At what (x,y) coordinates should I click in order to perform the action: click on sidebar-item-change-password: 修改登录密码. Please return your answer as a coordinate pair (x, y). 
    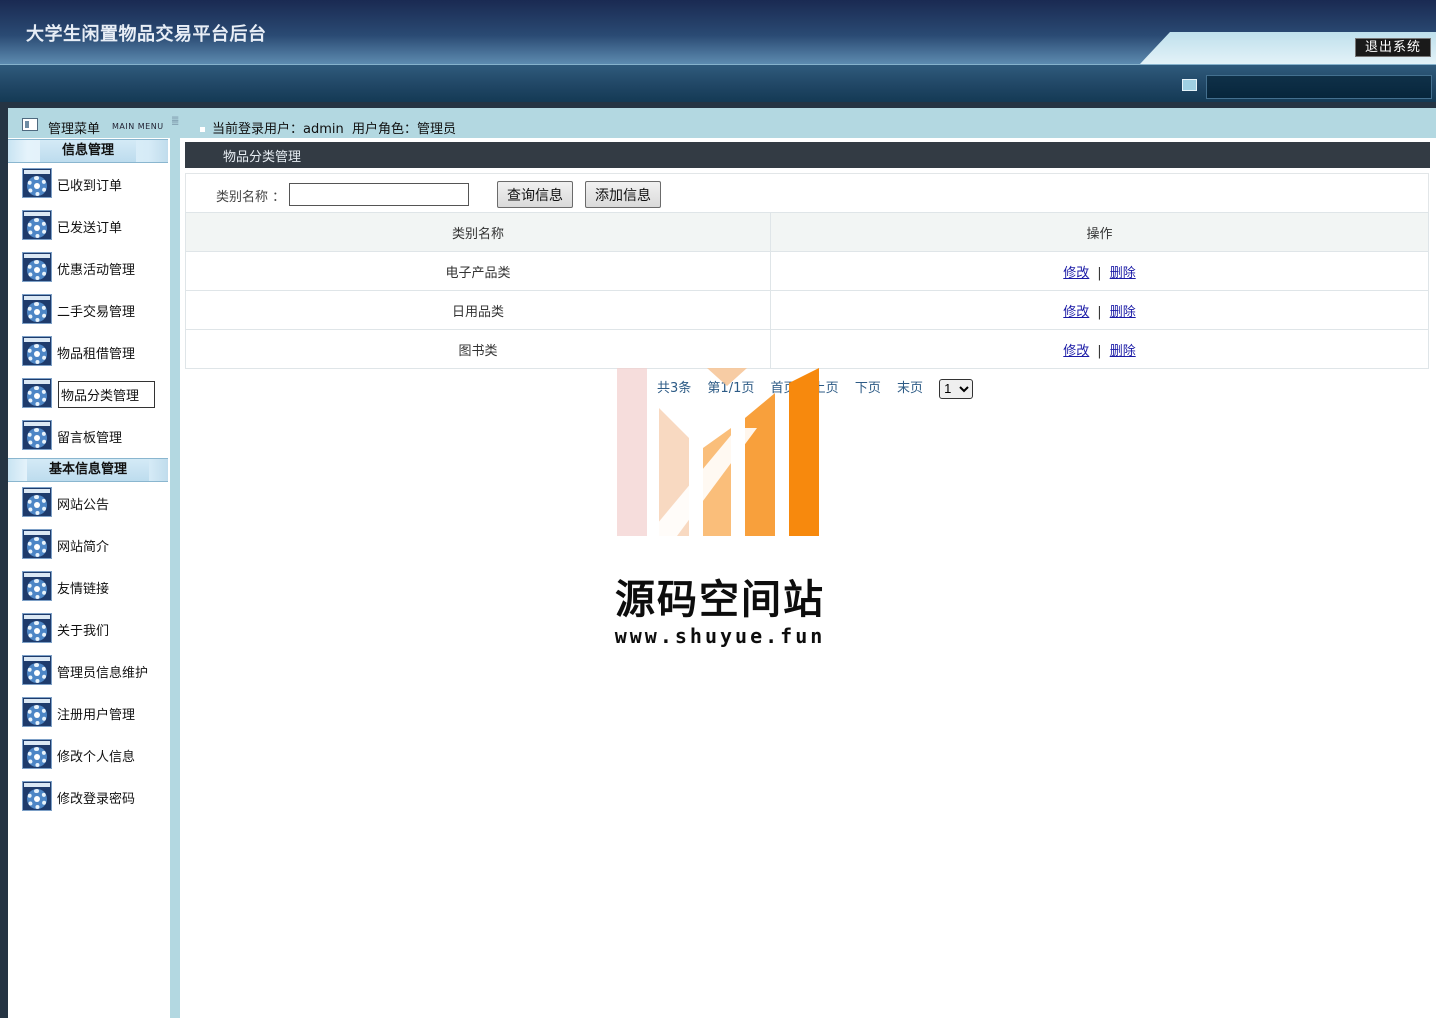
    Looking at the image, I should click on (92, 798).